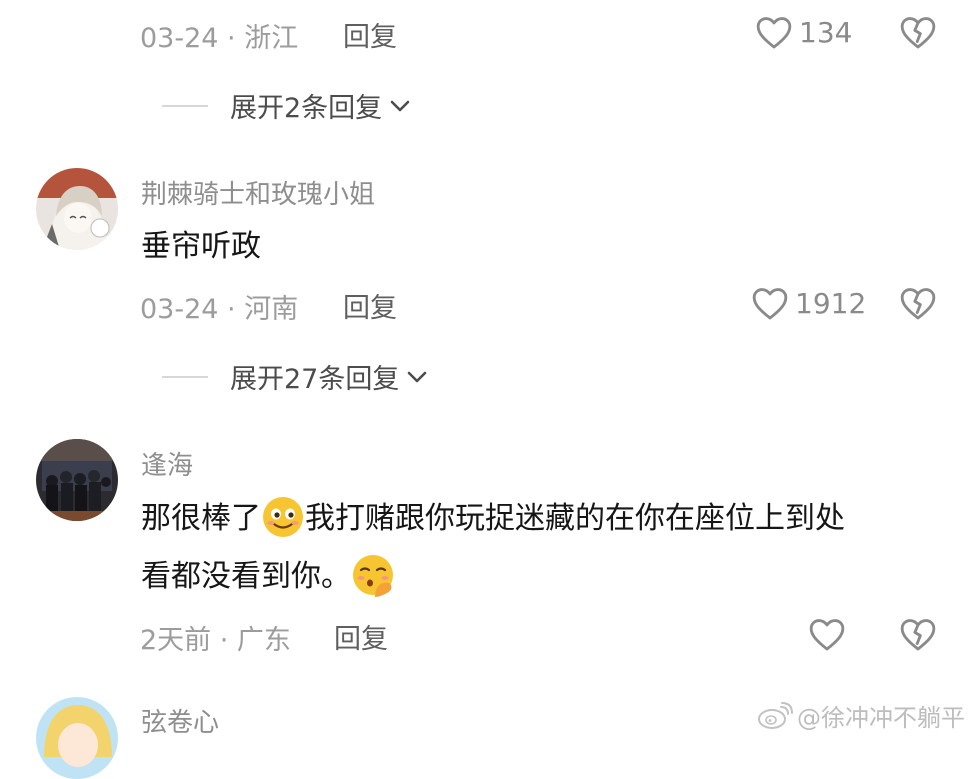  What do you see at coordinates (246, 576) in the screenshot?
I see `comment-text-part: 看都没看到你。` at bounding box center [246, 576].